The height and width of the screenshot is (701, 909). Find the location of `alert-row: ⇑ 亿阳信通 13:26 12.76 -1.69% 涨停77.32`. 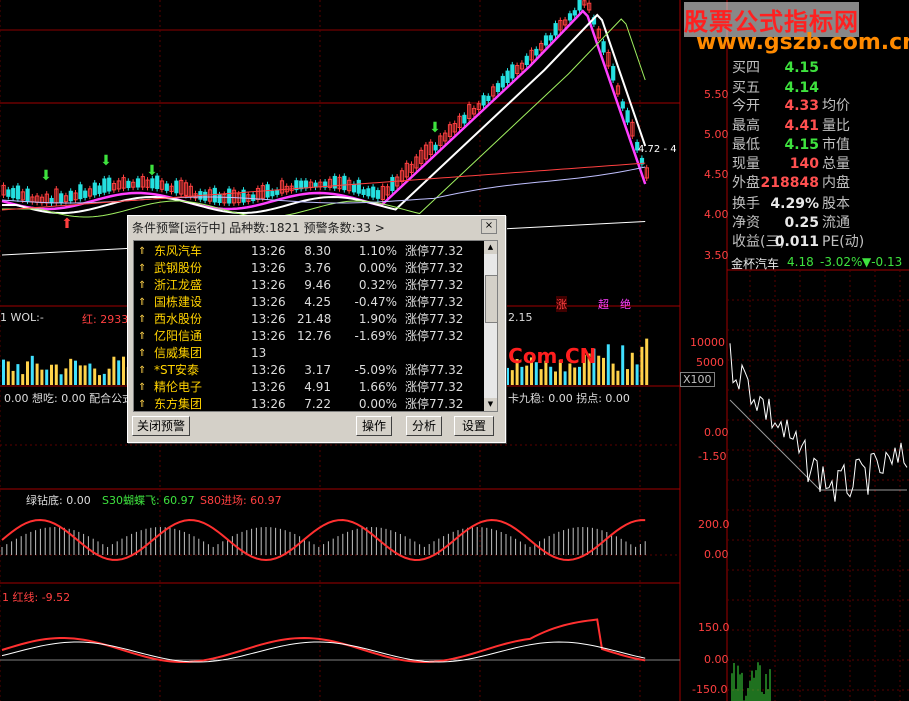

alert-row: ⇑ 亿阳信通 13:26 12.76 -1.69% 涨停77.32 is located at coordinates (309, 336).